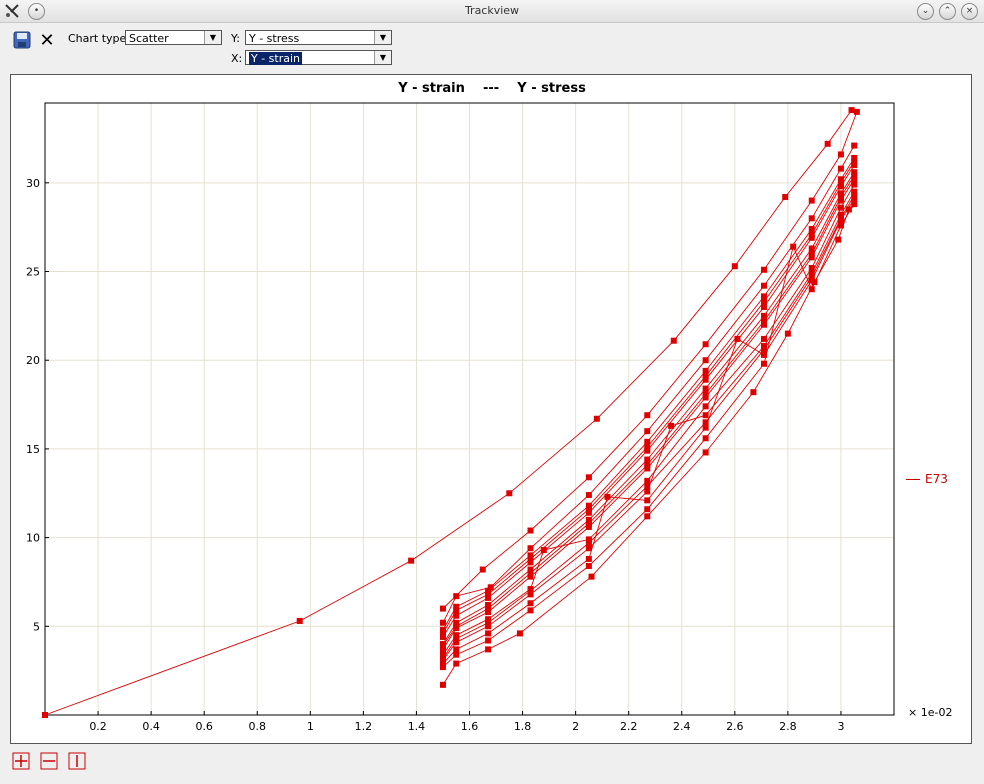 The width and height of the screenshot is (984, 784). Describe the element at coordinates (276, 58) in the screenshot. I see `x-axis-value: Y - strain` at that location.